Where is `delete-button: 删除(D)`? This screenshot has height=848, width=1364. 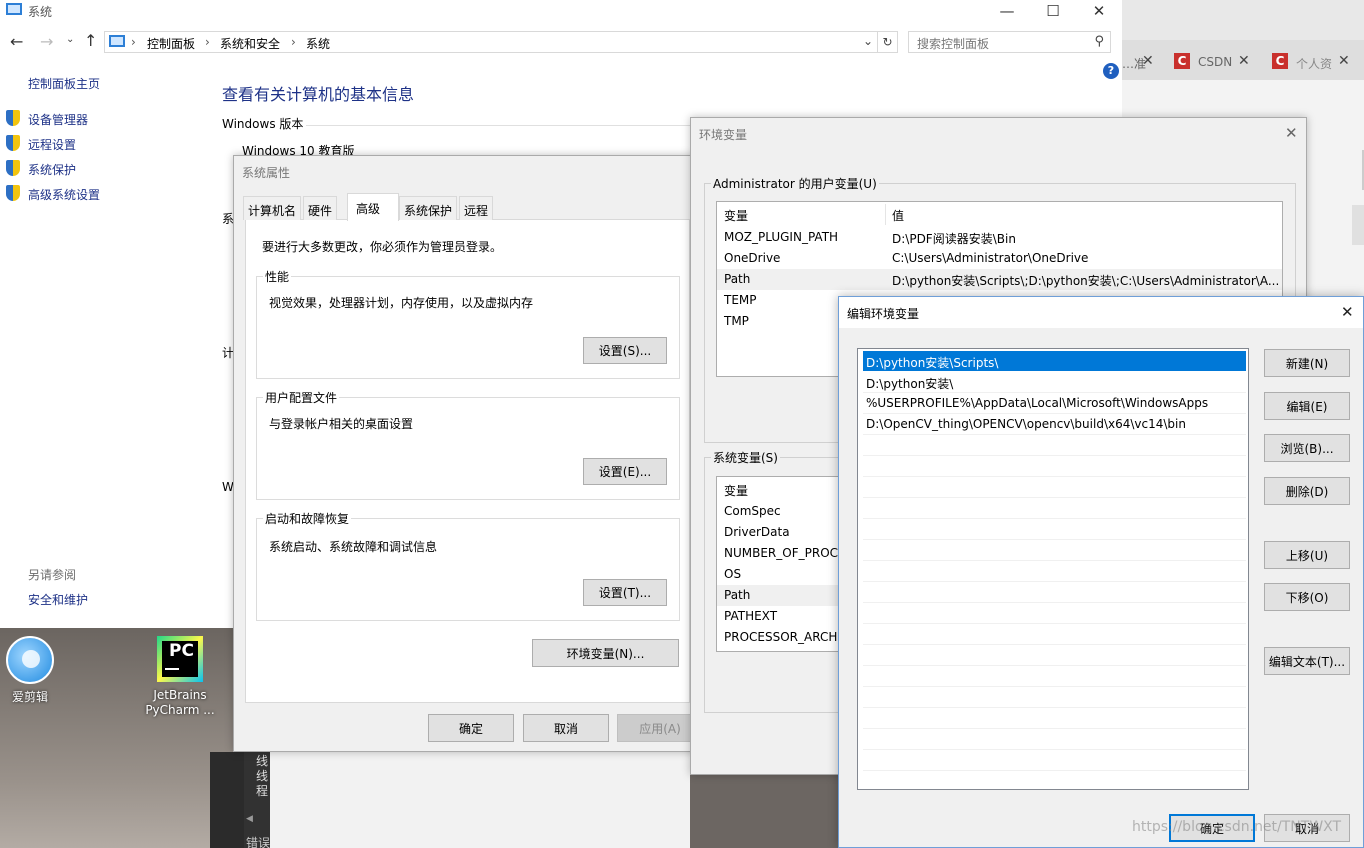
delete-button: 删除(D) is located at coordinates (1307, 491).